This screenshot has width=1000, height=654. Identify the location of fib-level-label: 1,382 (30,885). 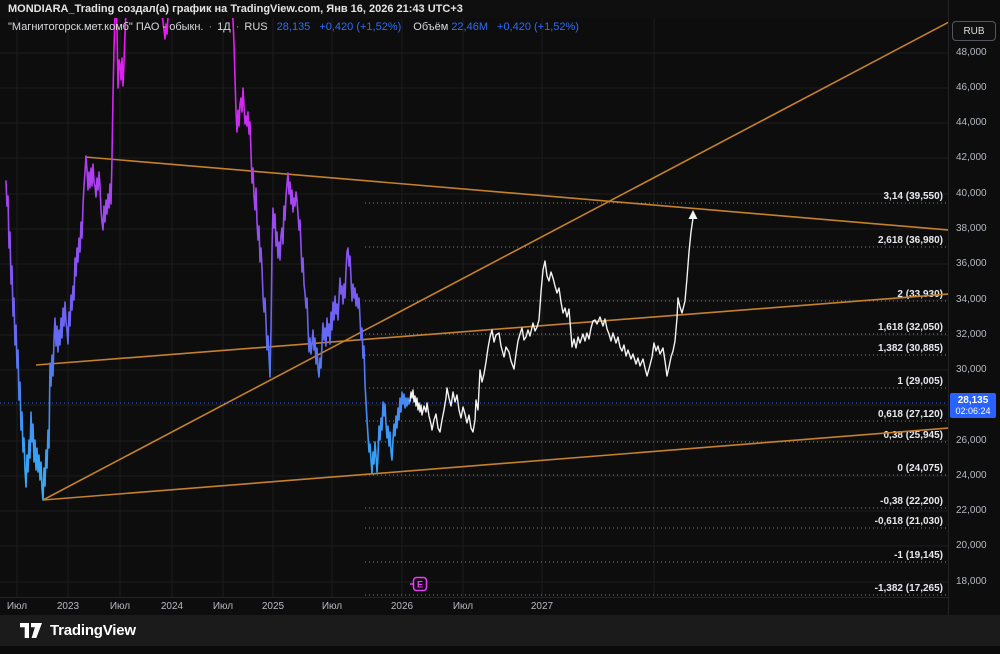
(910, 348).